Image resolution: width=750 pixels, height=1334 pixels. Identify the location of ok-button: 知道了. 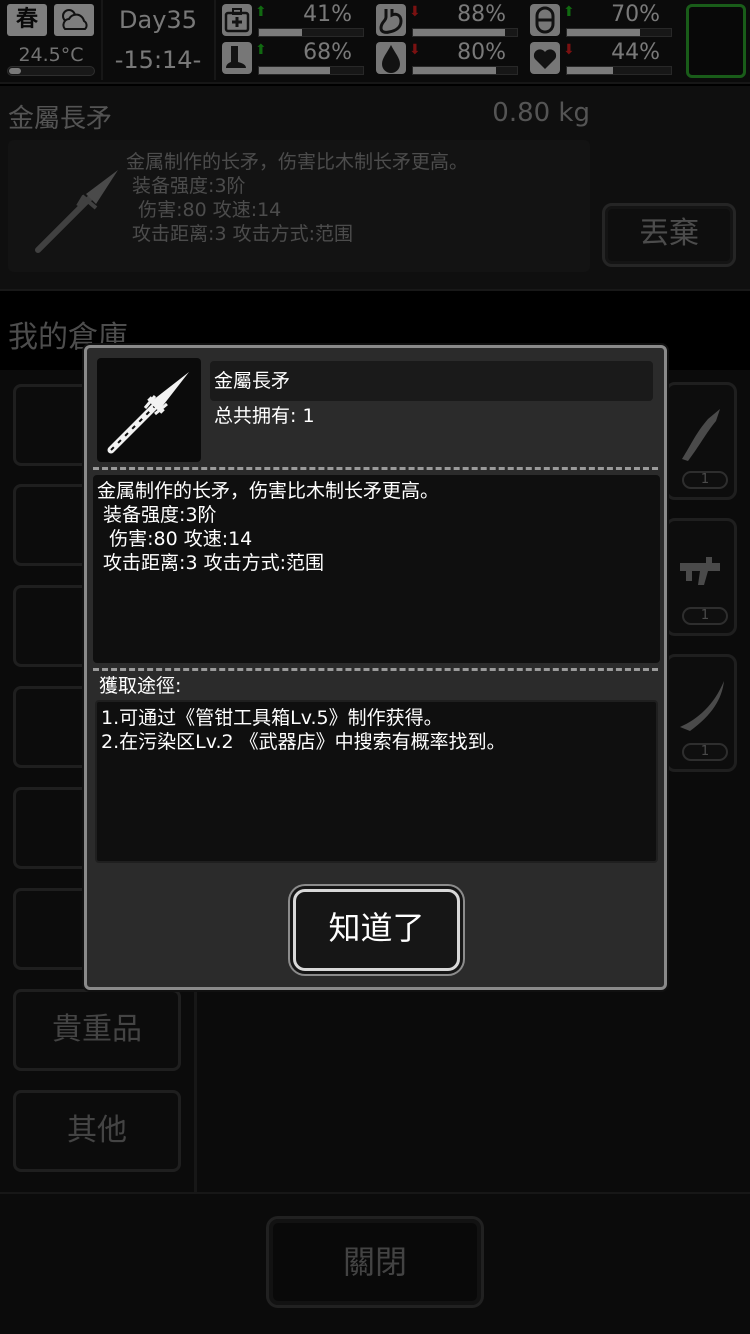
(376, 930).